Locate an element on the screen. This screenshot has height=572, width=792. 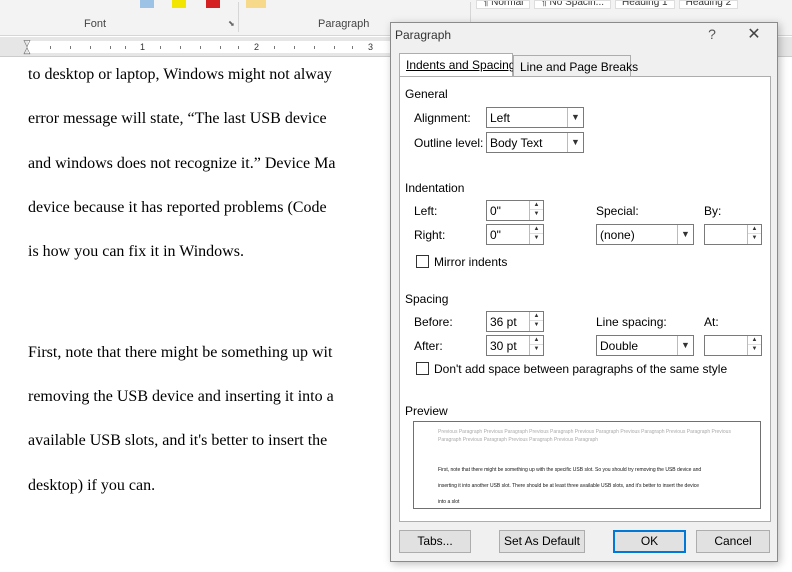
by-label: By: is located at coordinates (713, 211).